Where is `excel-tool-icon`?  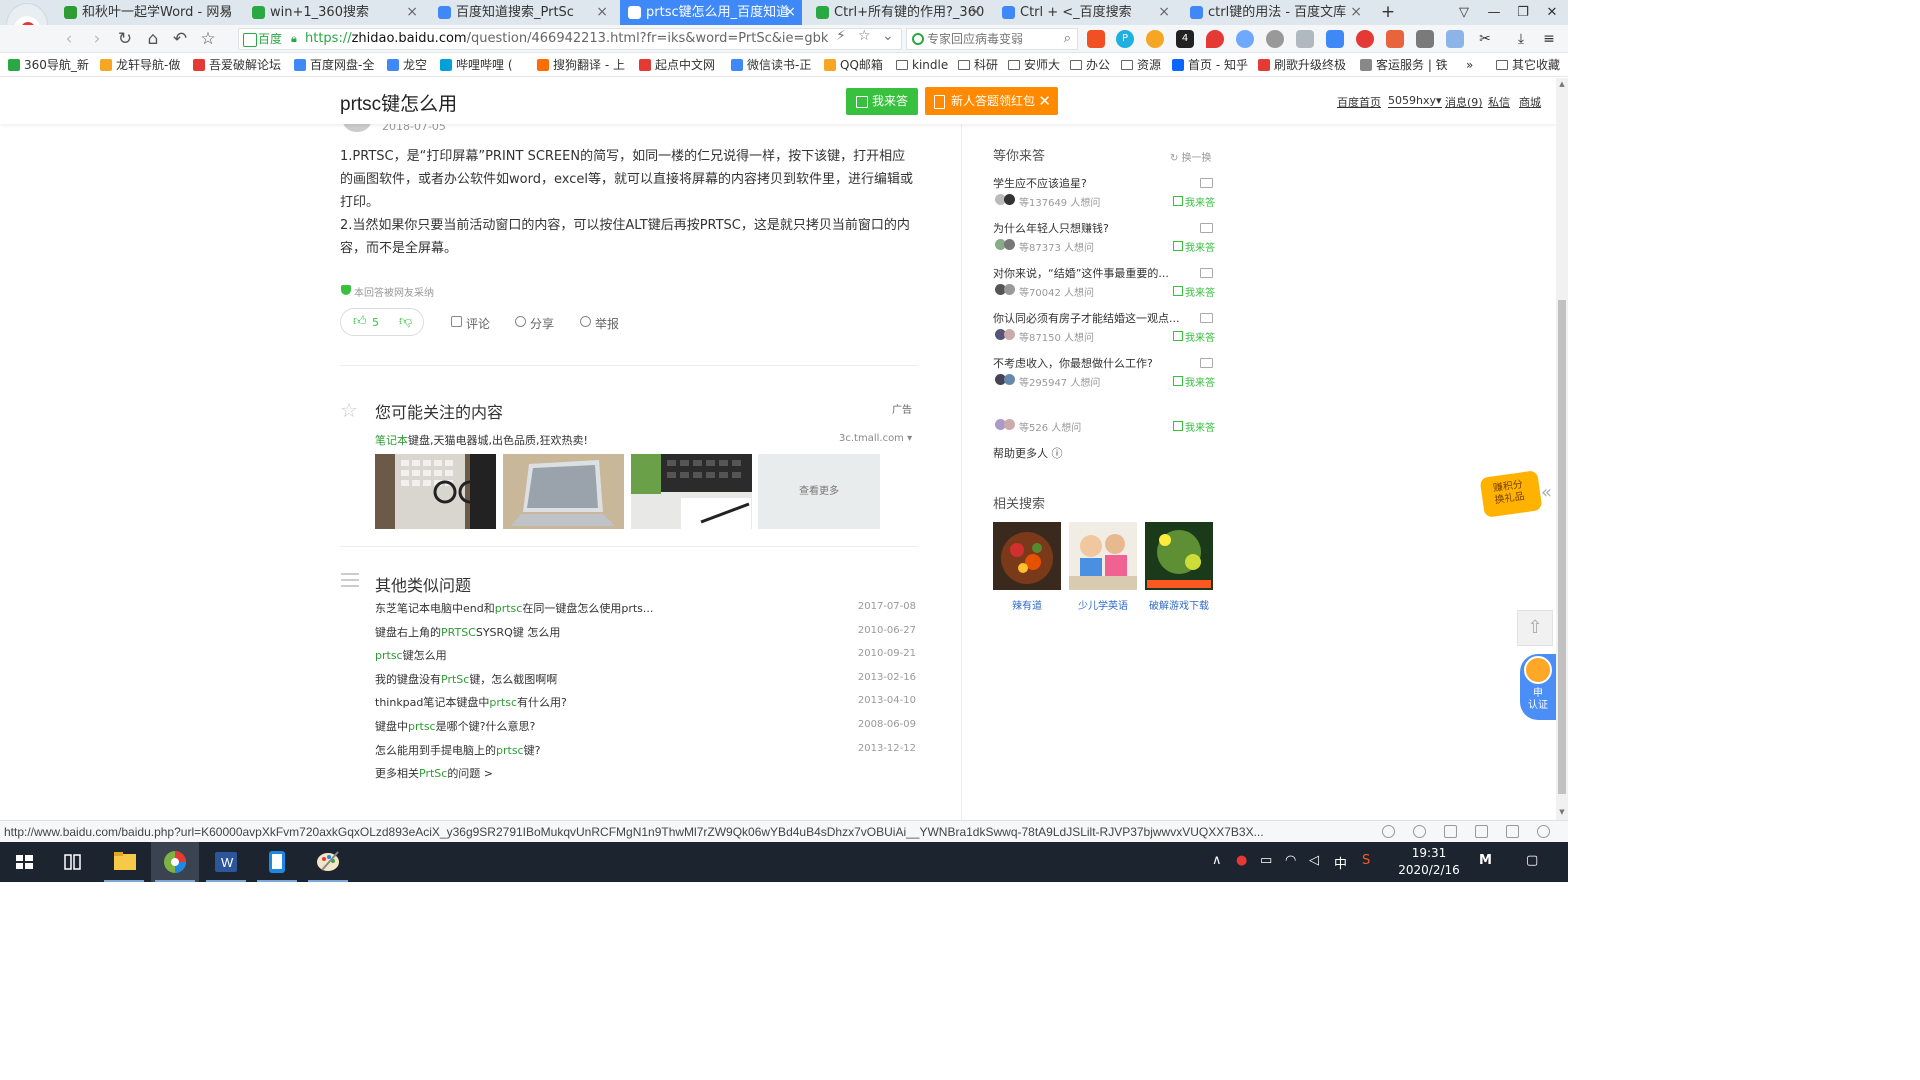 excel-tool-icon is located at coordinates (1395, 39).